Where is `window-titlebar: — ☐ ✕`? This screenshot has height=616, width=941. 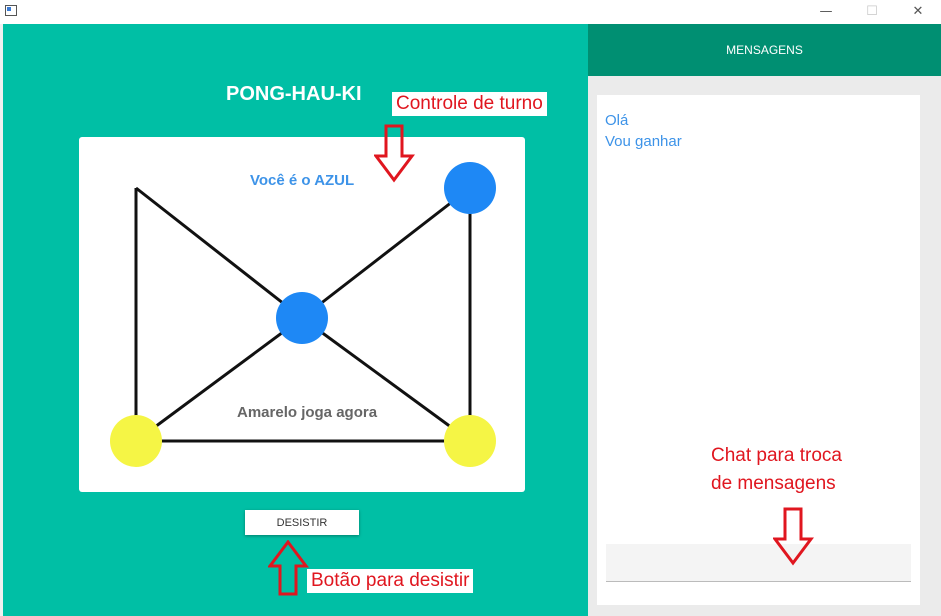 window-titlebar: — ☐ ✕ is located at coordinates (470, 12).